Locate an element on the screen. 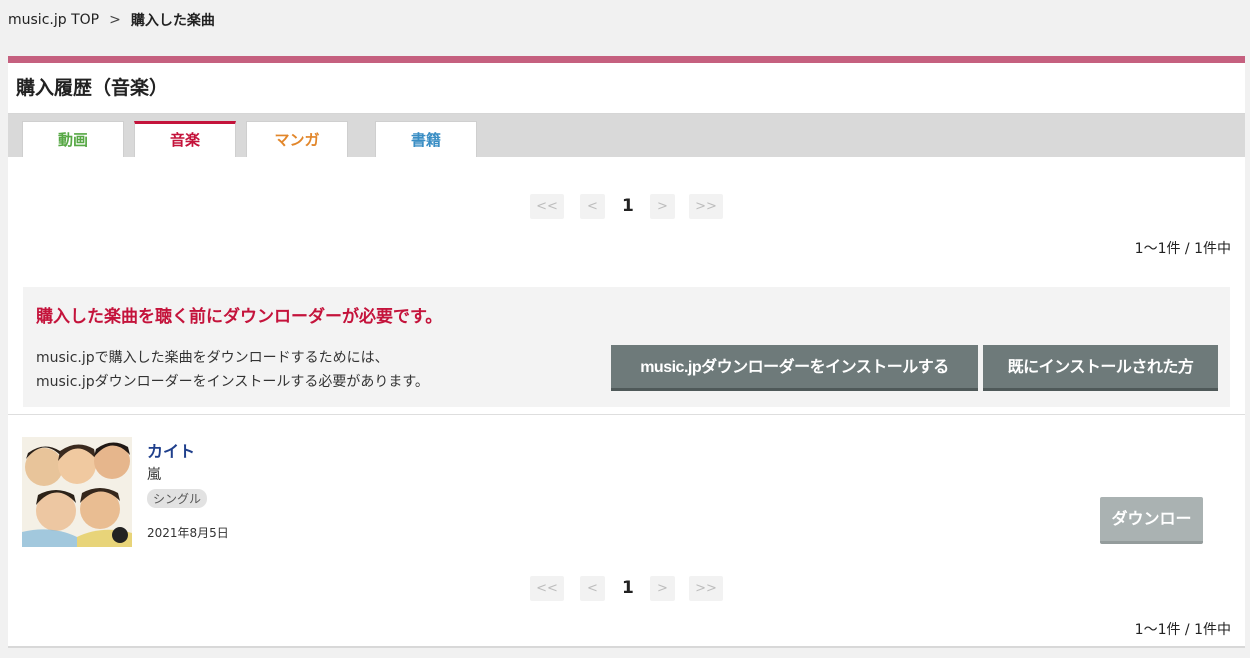 This screenshot has width=1250, height=658. pager-bottom: << < 1 > >> is located at coordinates (626, 588).